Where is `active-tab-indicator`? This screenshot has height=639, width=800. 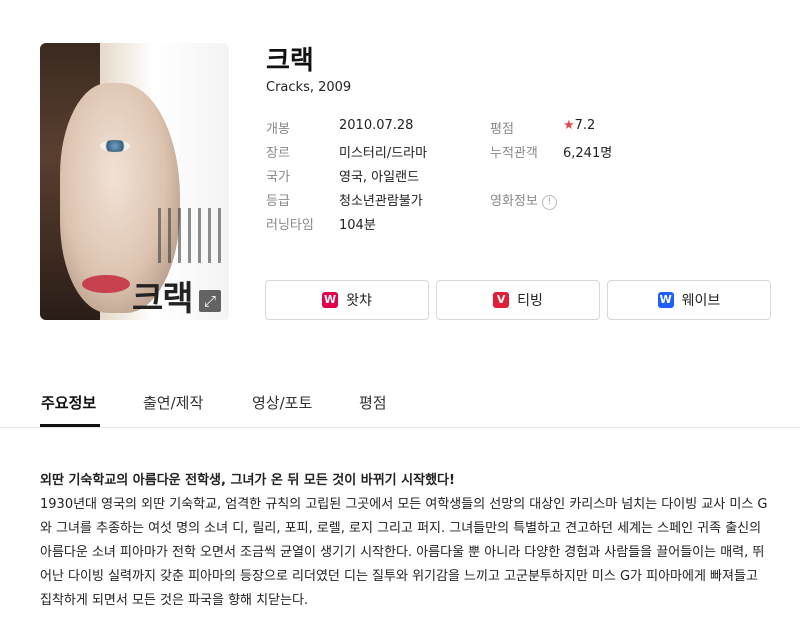 active-tab-indicator is located at coordinates (70, 425).